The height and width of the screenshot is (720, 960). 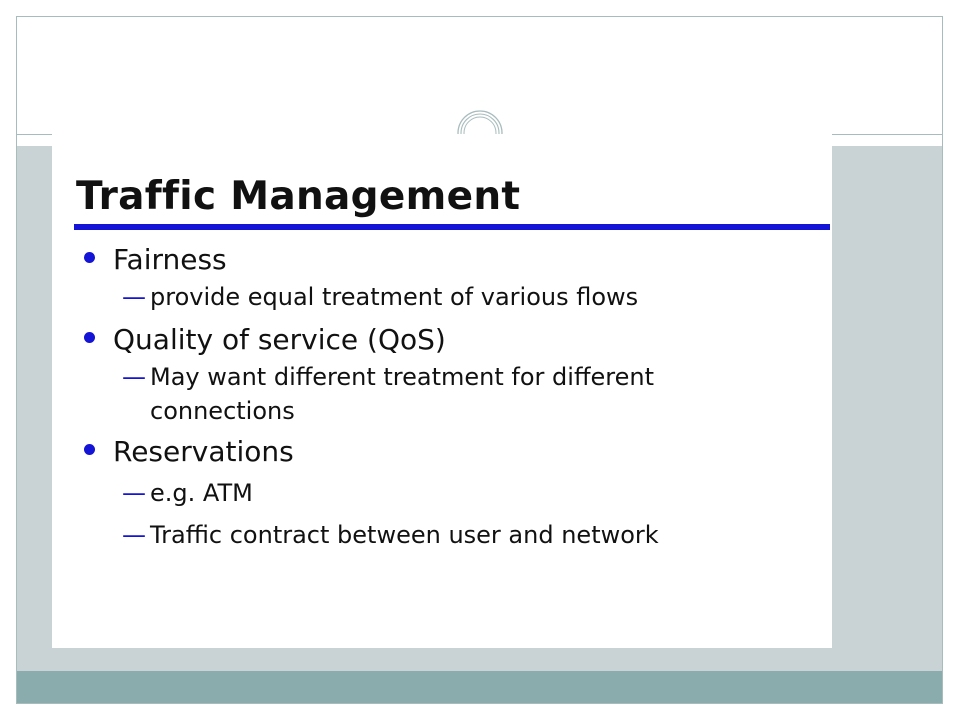 What do you see at coordinates (203, 451) in the screenshot?
I see `bullet-text: Reservations` at bounding box center [203, 451].